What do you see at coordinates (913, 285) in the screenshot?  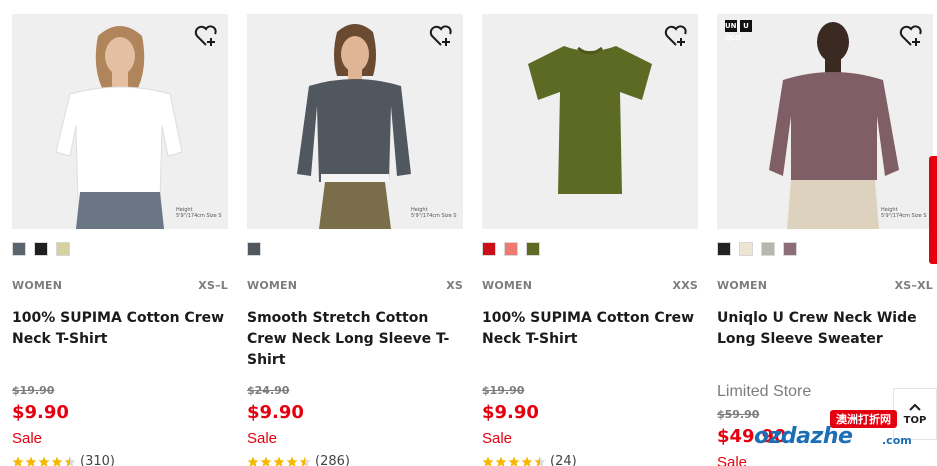 I see `size-range: XS–XL` at bounding box center [913, 285].